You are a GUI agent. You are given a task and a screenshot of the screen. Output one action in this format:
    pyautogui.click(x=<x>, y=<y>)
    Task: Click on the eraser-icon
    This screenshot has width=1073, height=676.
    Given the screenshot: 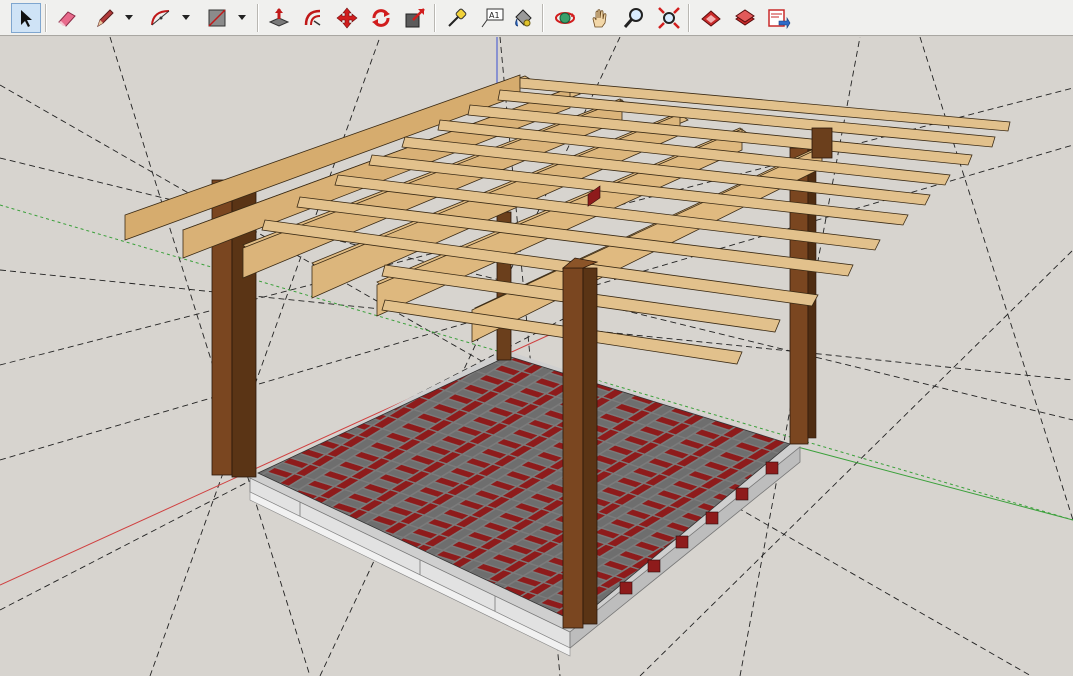 What is the action you would take?
    pyautogui.click(x=67, y=19)
    